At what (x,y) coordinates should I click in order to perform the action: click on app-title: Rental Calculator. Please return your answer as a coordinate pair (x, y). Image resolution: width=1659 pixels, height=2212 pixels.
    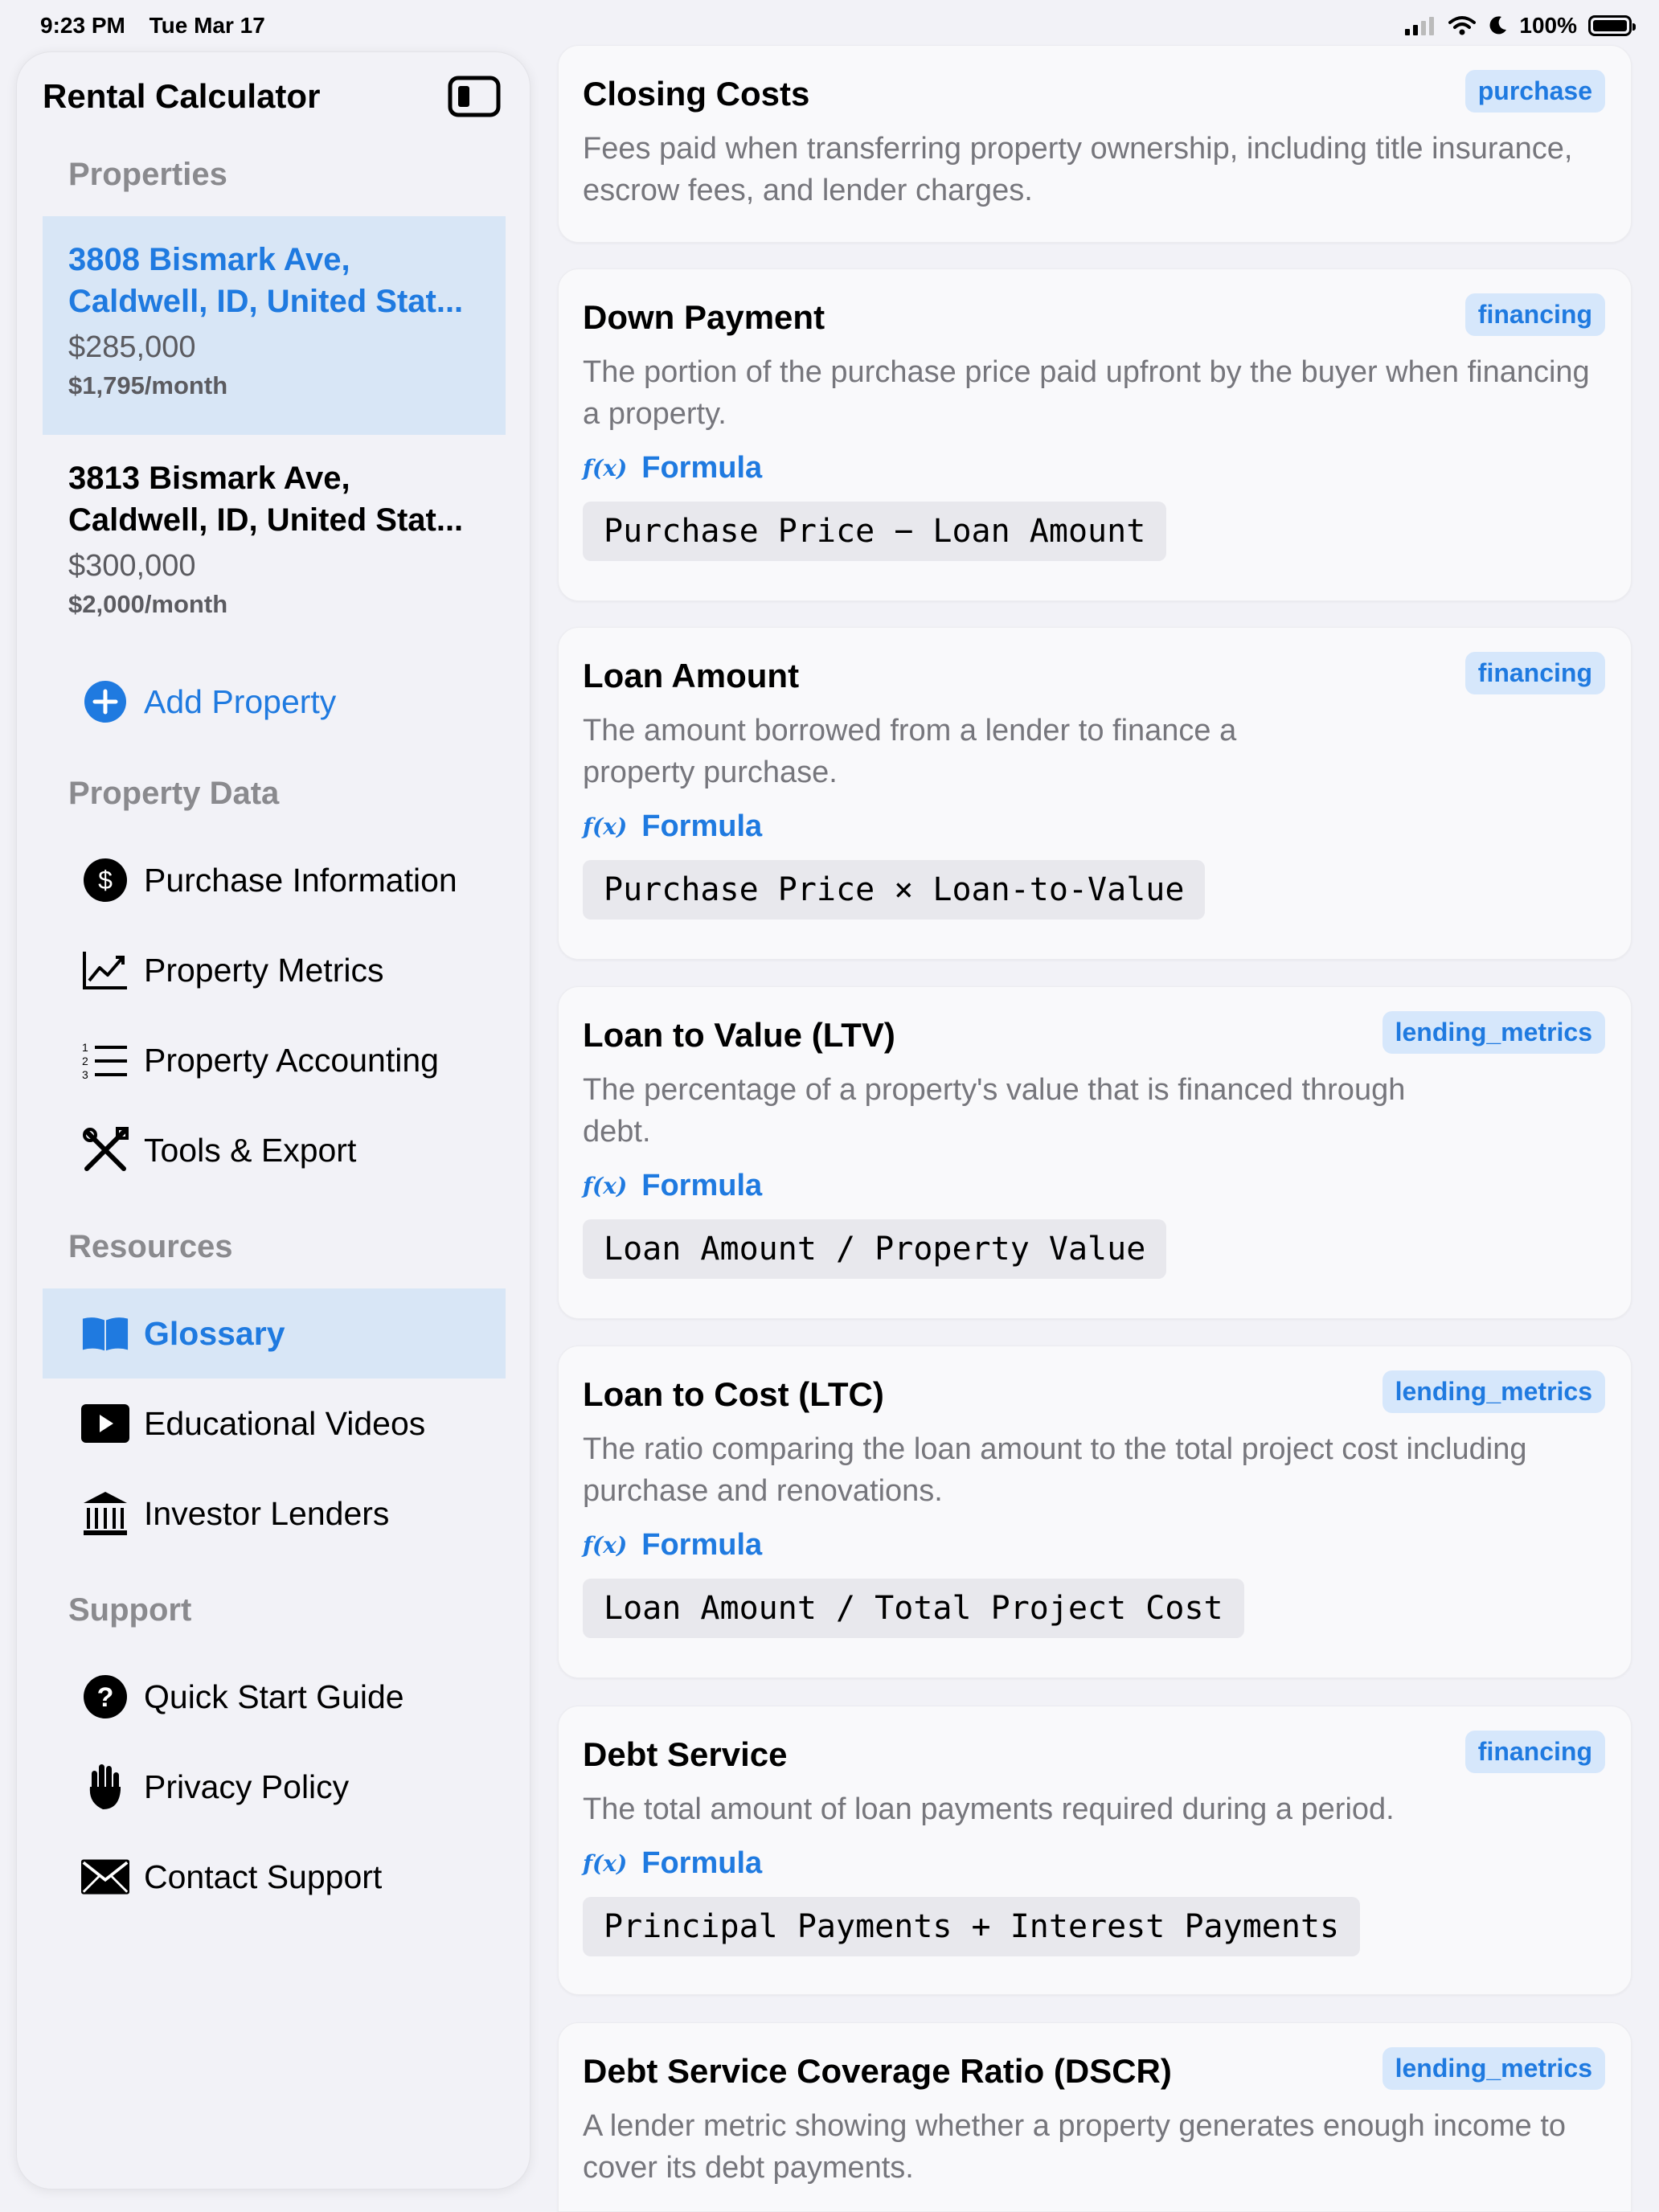
    Looking at the image, I should click on (182, 96).